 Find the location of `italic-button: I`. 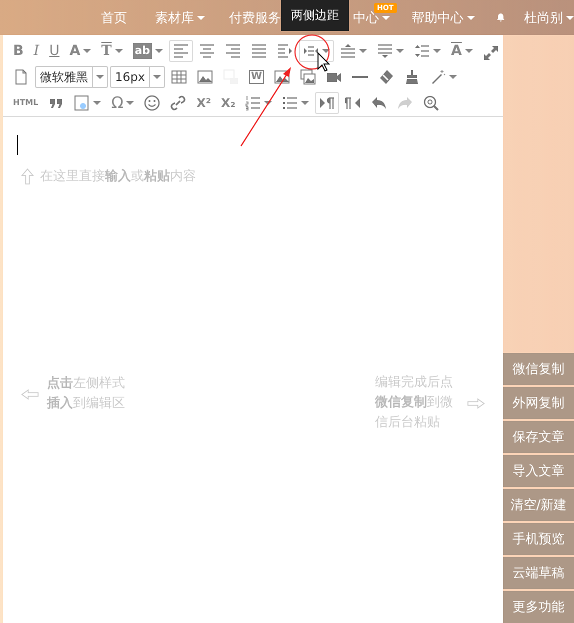

italic-button: I is located at coordinates (37, 51).